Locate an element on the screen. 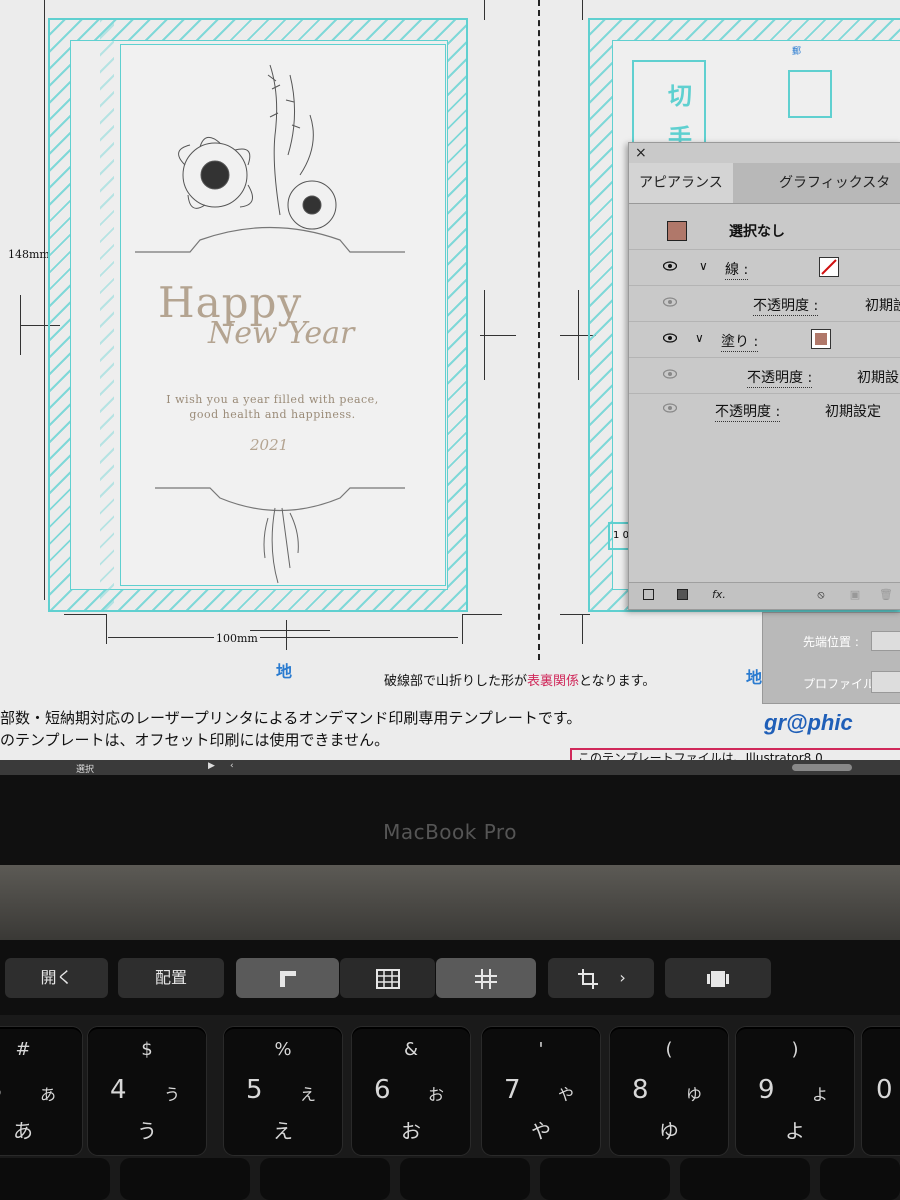 This screenshot has height=1200, width=900. grid-icon is located at coordinates (387, 978).